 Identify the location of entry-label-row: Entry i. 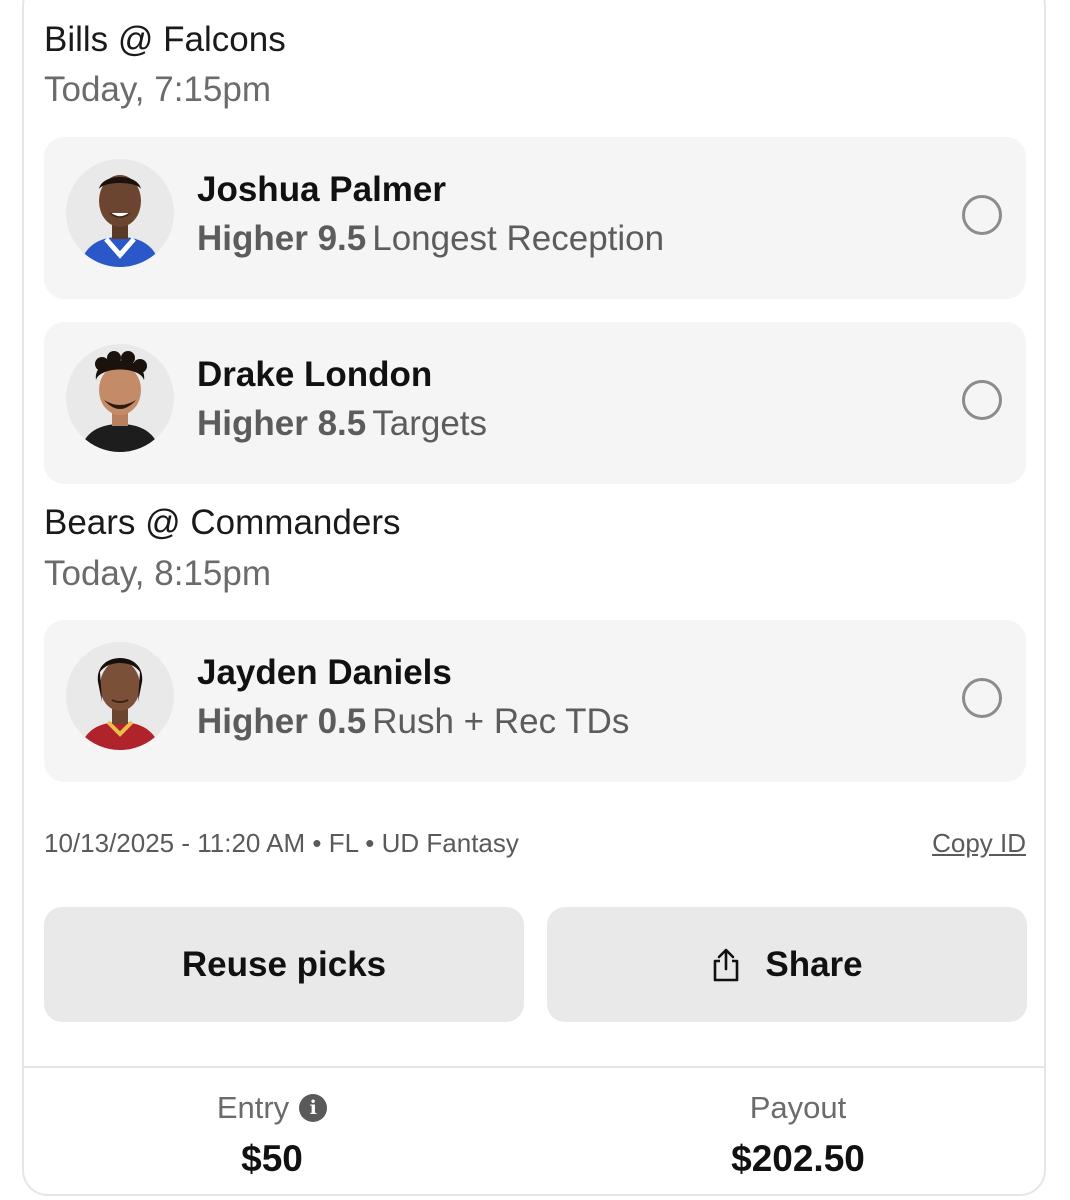
(272, 1108).